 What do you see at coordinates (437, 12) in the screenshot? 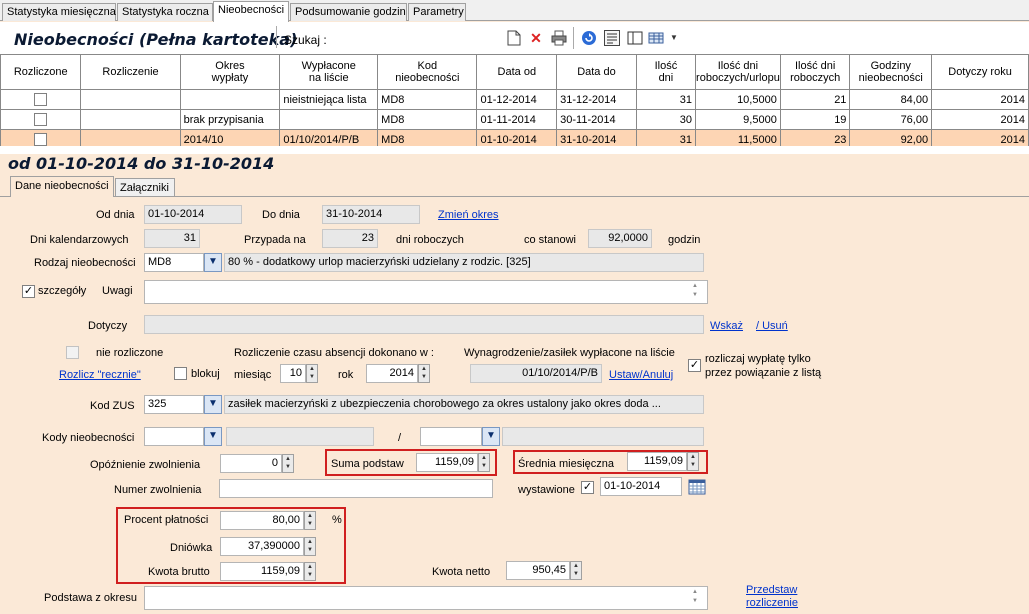
I see `tab-parametry: Parametry` at bounding box center [437, 12].